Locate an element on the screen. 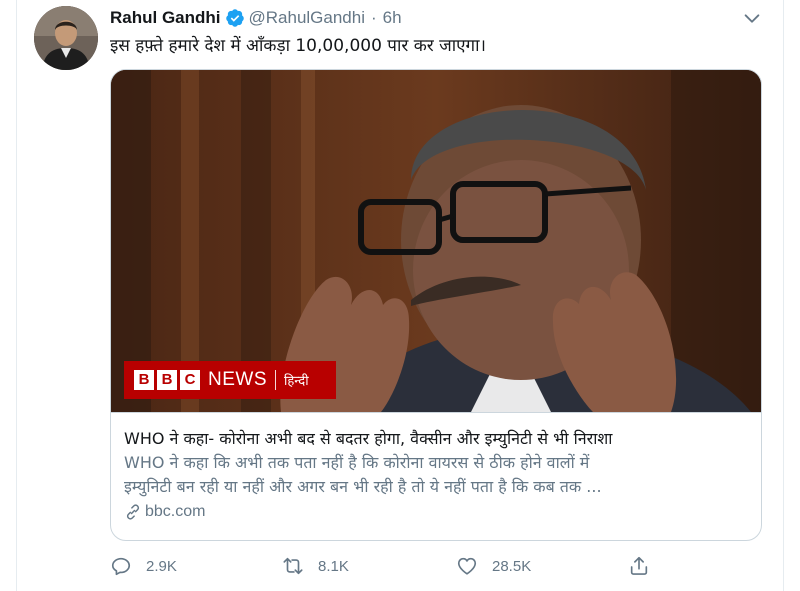 This screenshot has width=800, height=591. timestamp: 6h is located at coordinates (392, 18).